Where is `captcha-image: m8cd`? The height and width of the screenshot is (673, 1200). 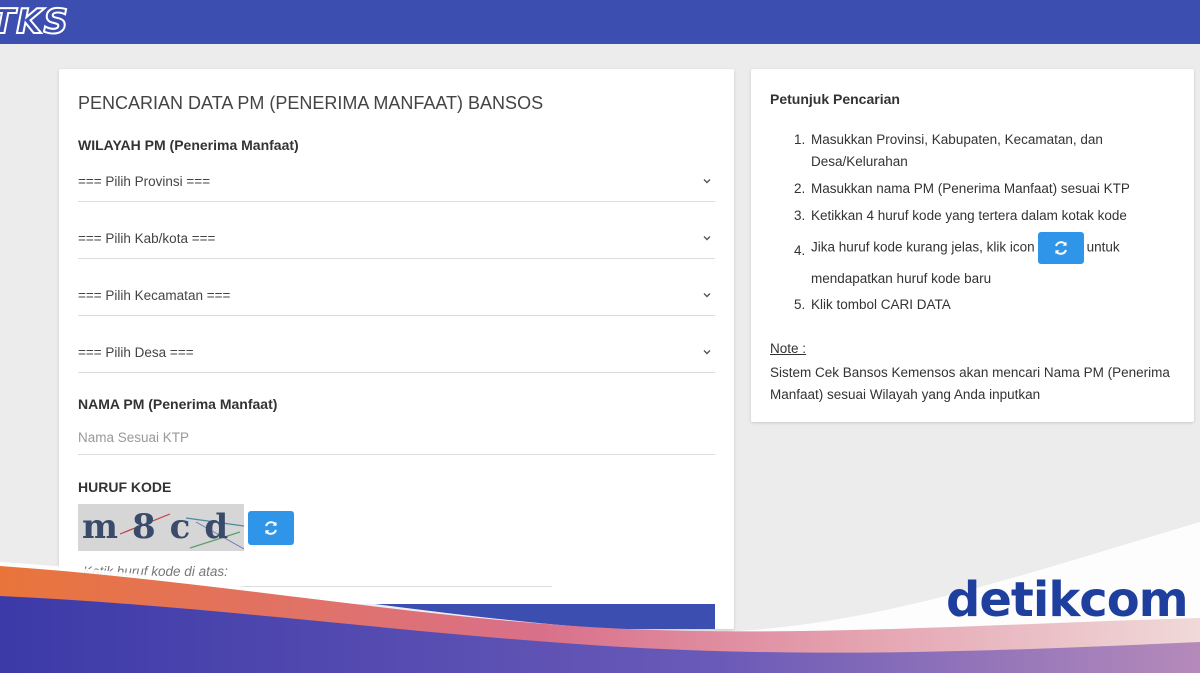 captcha-image: m8cd is located at coordinates (161, 527).